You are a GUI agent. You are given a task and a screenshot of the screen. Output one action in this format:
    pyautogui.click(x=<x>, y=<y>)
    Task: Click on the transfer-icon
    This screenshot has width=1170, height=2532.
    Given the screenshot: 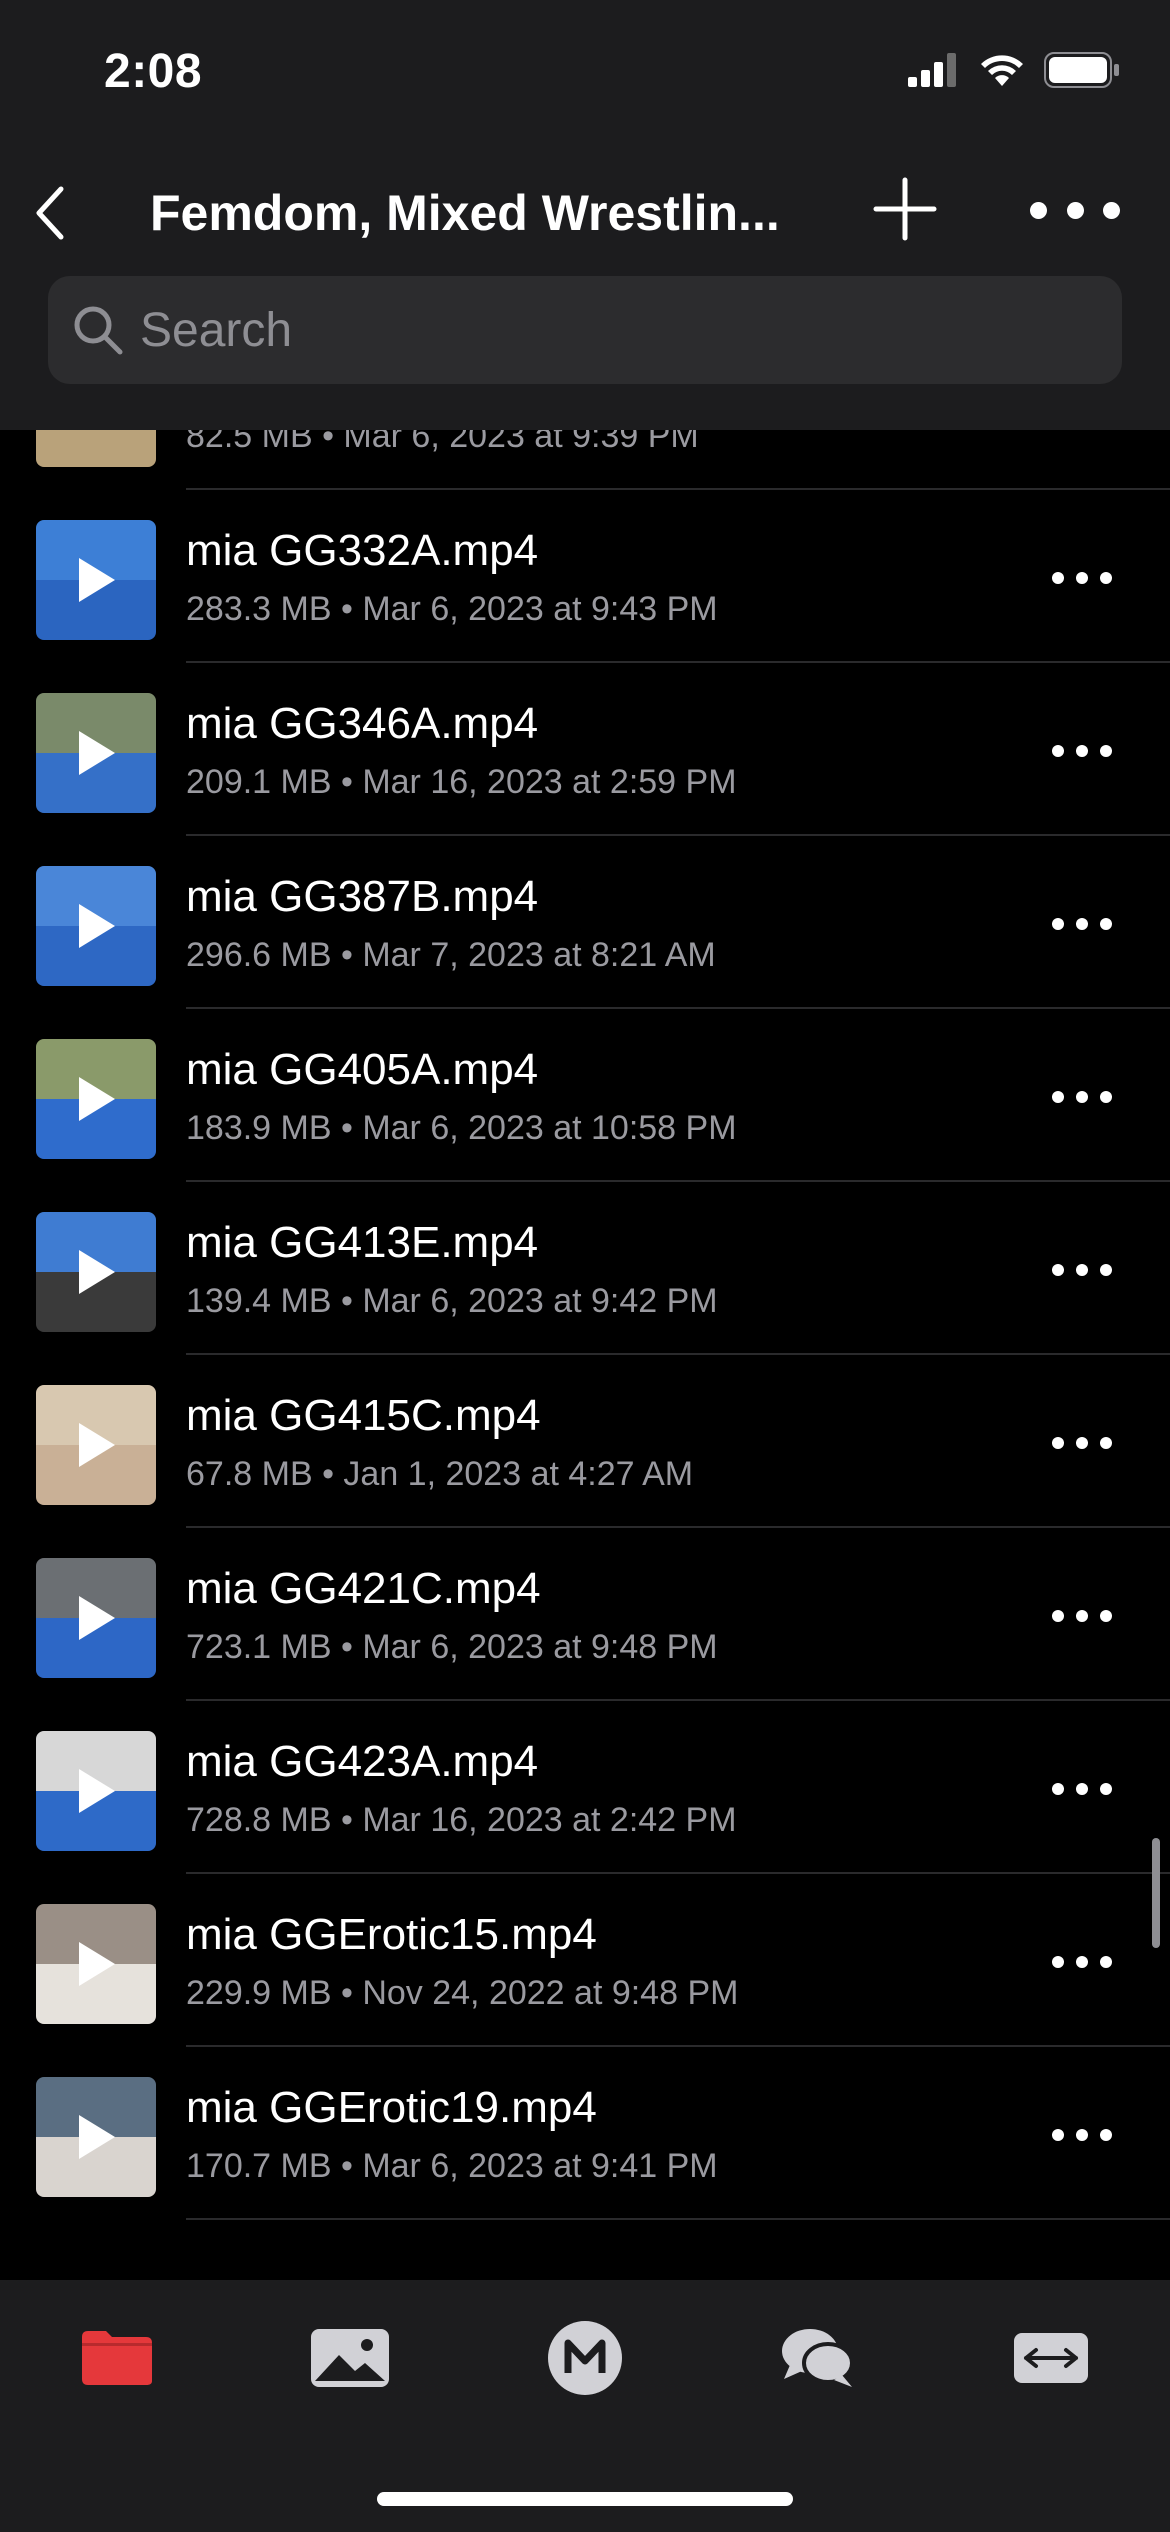 What is the action you would take?
    pyautogui.click(x=1051, y=2358)
    